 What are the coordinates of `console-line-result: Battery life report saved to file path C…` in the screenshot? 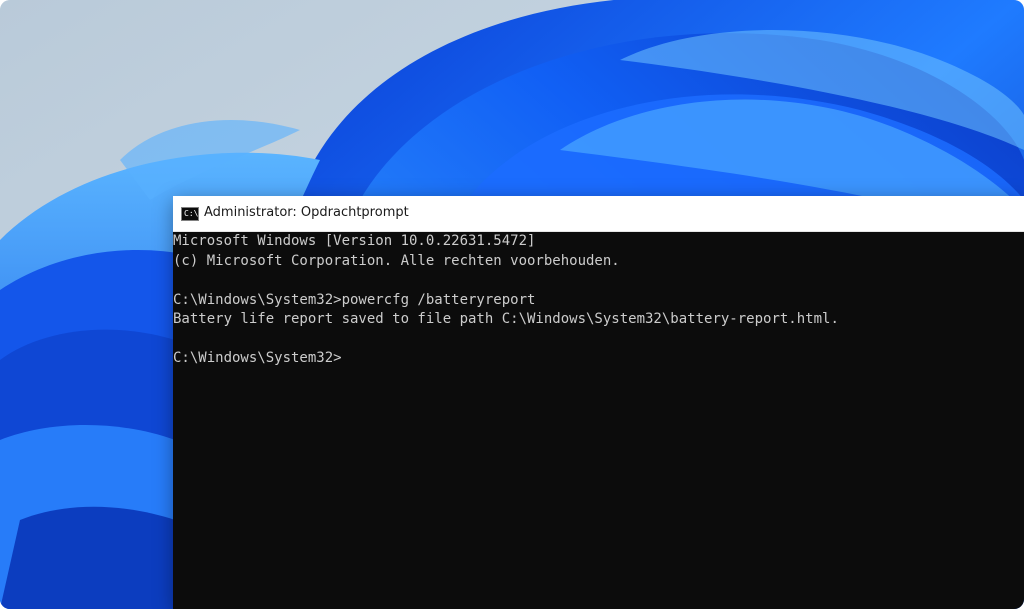 It's located at (506, 319).